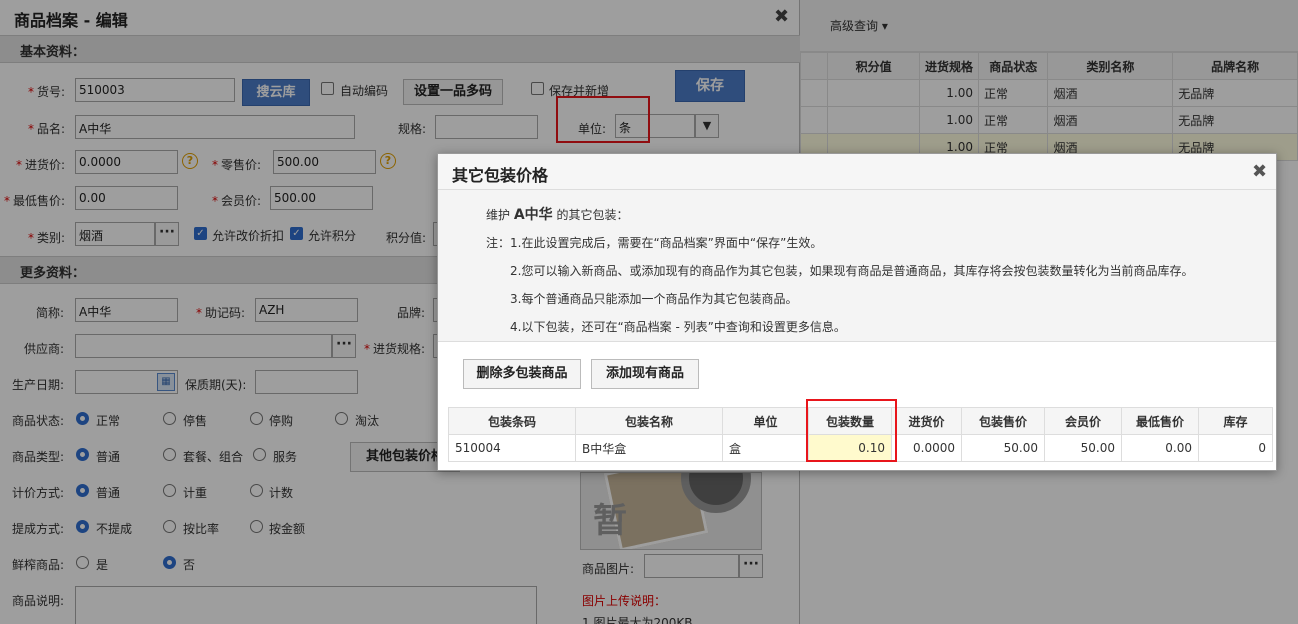 Image resolution: width=1298 pixels, height=624 pixels. What do you see at coordinates (765, 421) in the screenshot?
I see `table-header-cell: 单位` at bounding box center [765, 421].